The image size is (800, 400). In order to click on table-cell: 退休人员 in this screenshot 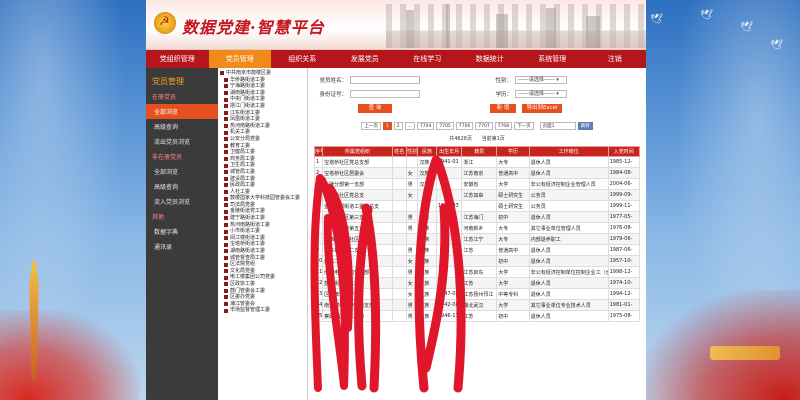, I will do `click(568, 261)`.